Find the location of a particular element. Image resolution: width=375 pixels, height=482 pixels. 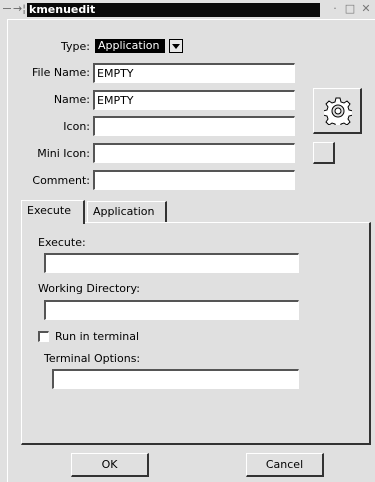

window-menu-icon is located at coordinates (7, 8).